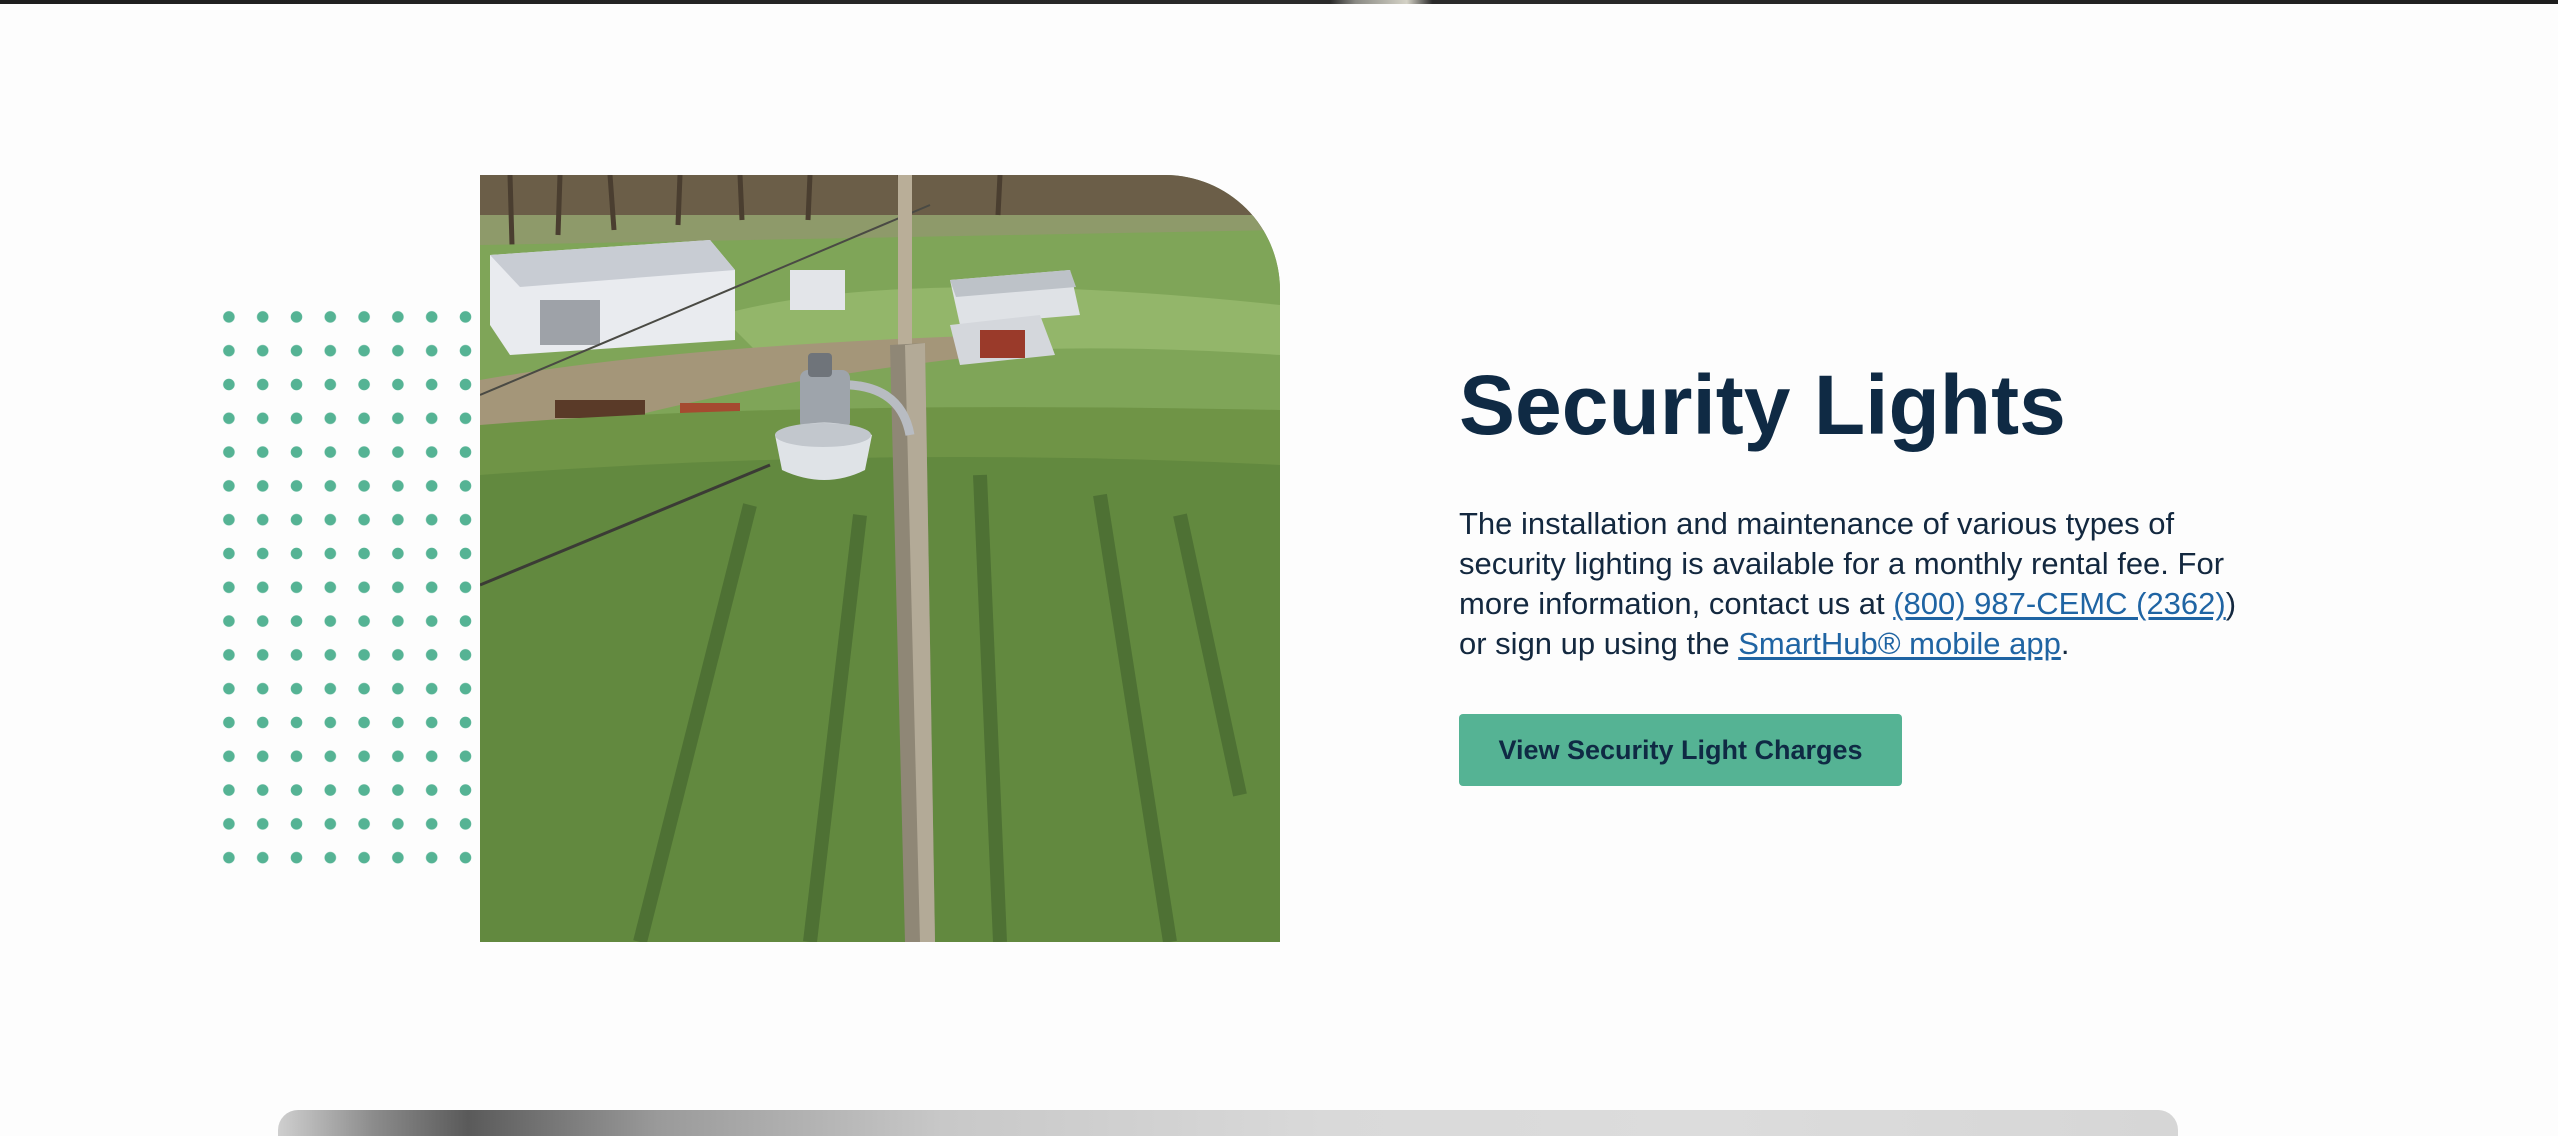 This screenshot has height=1136, width=2558. What do you see at coordinates (347, 590) in the screenshot?
I see `decorative-dot-pattern` at bounding box center [347, 590].